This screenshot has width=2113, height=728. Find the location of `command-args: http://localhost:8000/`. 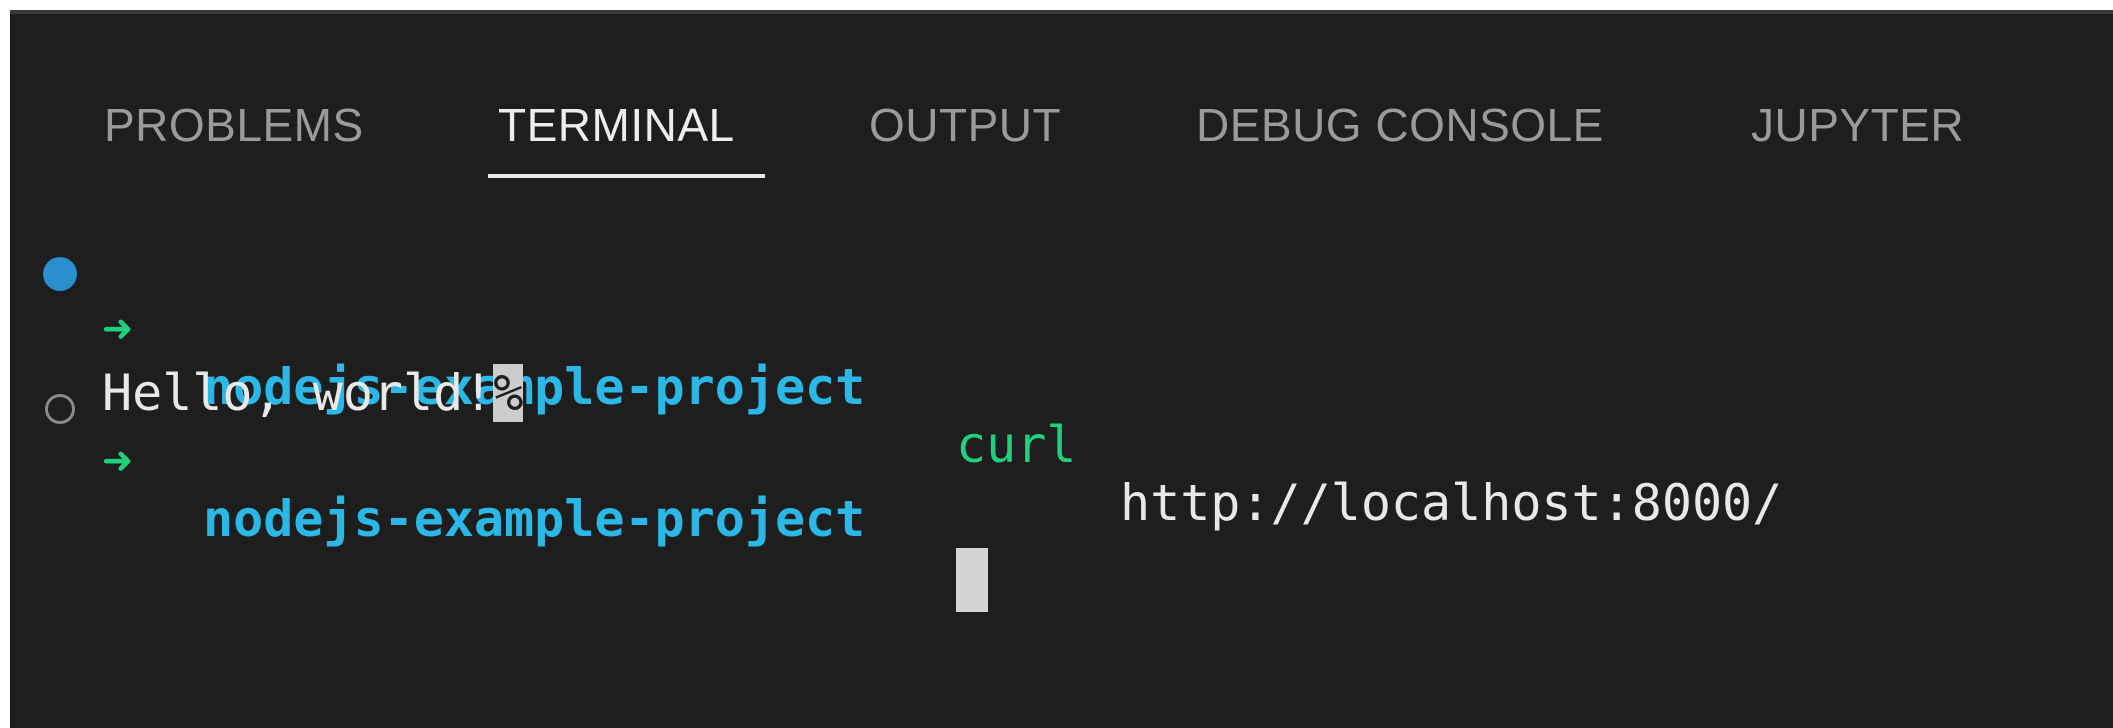

command-args: http://localhost:8000/ is located at coordinates (1451, 503).